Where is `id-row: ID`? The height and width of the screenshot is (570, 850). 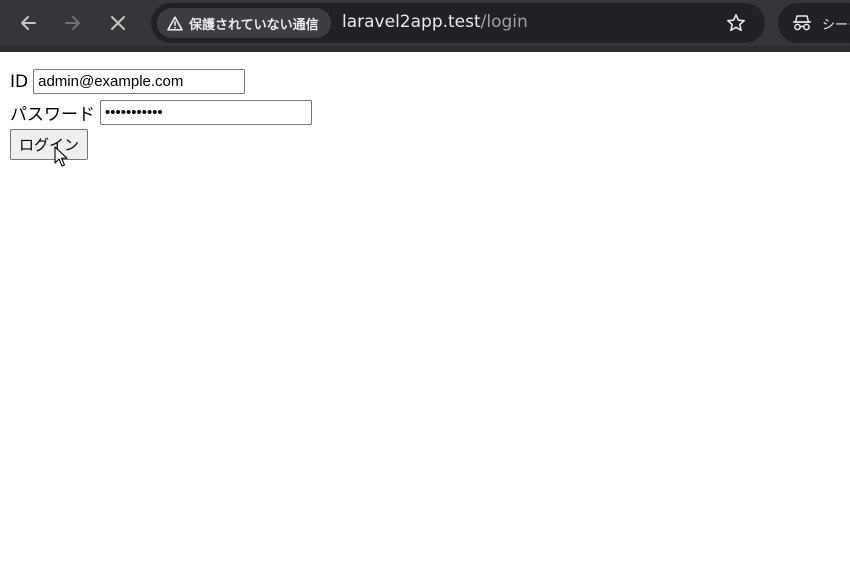 id-row: ID is located at coordinates (161, 81).